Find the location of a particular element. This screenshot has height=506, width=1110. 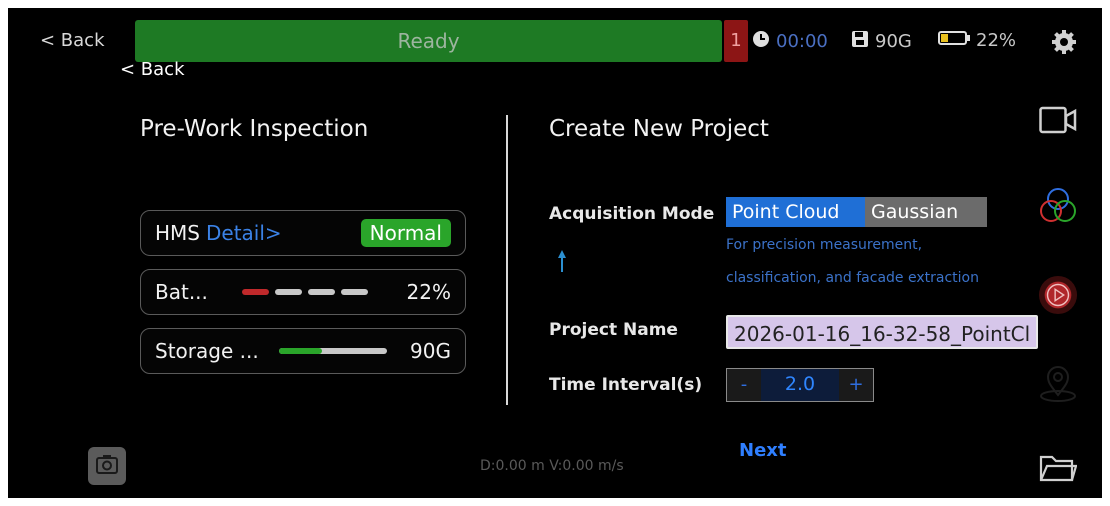

time-interval-label: Time Interval(s) is located at coordinates (626, 385).